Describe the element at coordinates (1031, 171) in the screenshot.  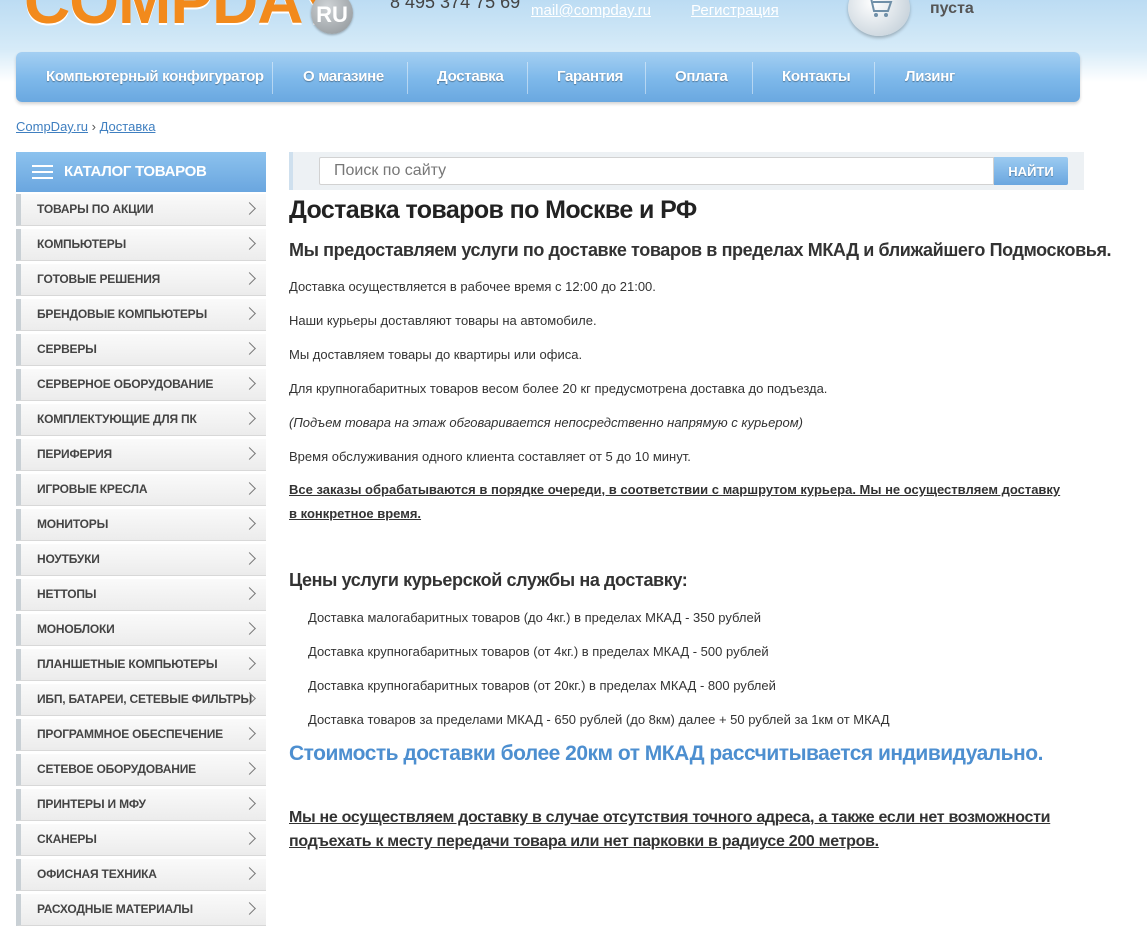
I see `search-button: НАЙТИ` at that location.